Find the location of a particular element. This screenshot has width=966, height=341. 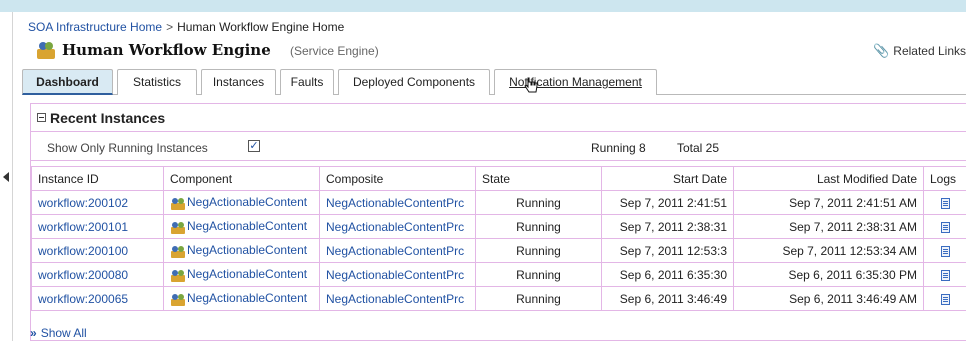

paperclip-icon: 📎 is located at coordinates (881, 50).